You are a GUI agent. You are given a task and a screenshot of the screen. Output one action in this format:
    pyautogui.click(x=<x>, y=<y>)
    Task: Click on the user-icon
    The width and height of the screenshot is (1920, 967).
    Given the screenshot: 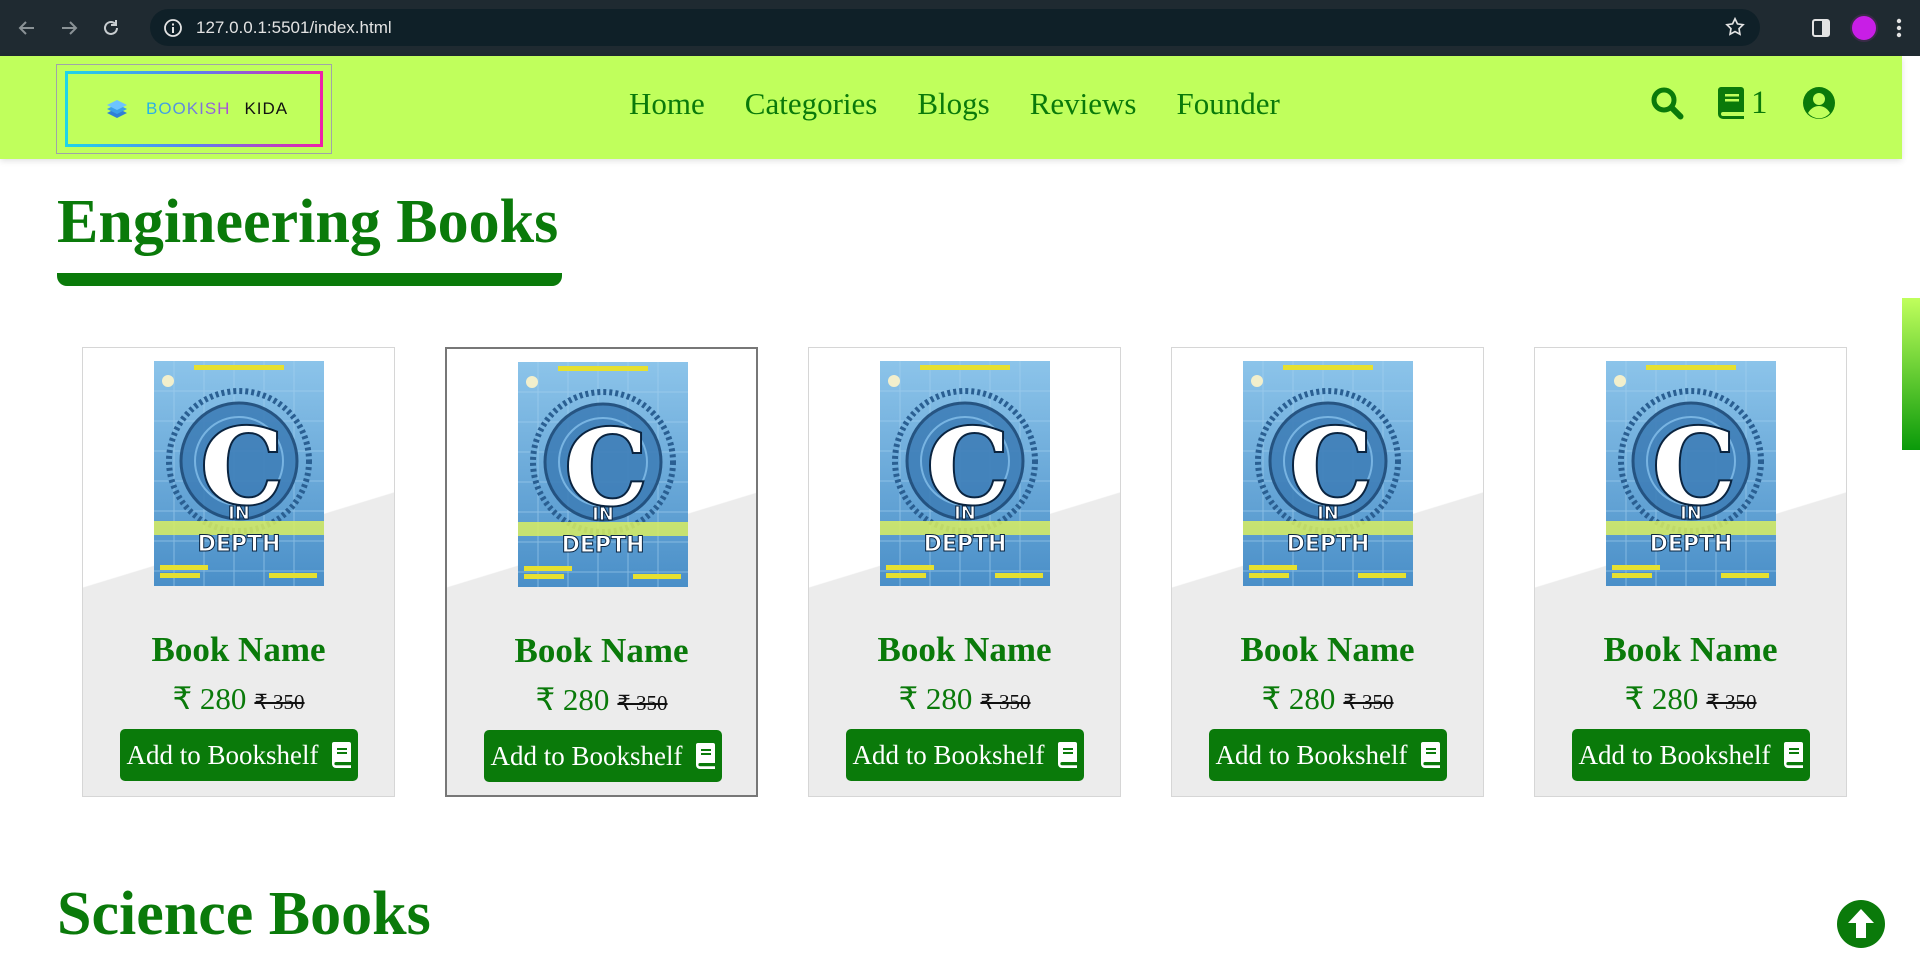 What is the action you would take?
    pyautogui.click(x=1819, y=103)
    